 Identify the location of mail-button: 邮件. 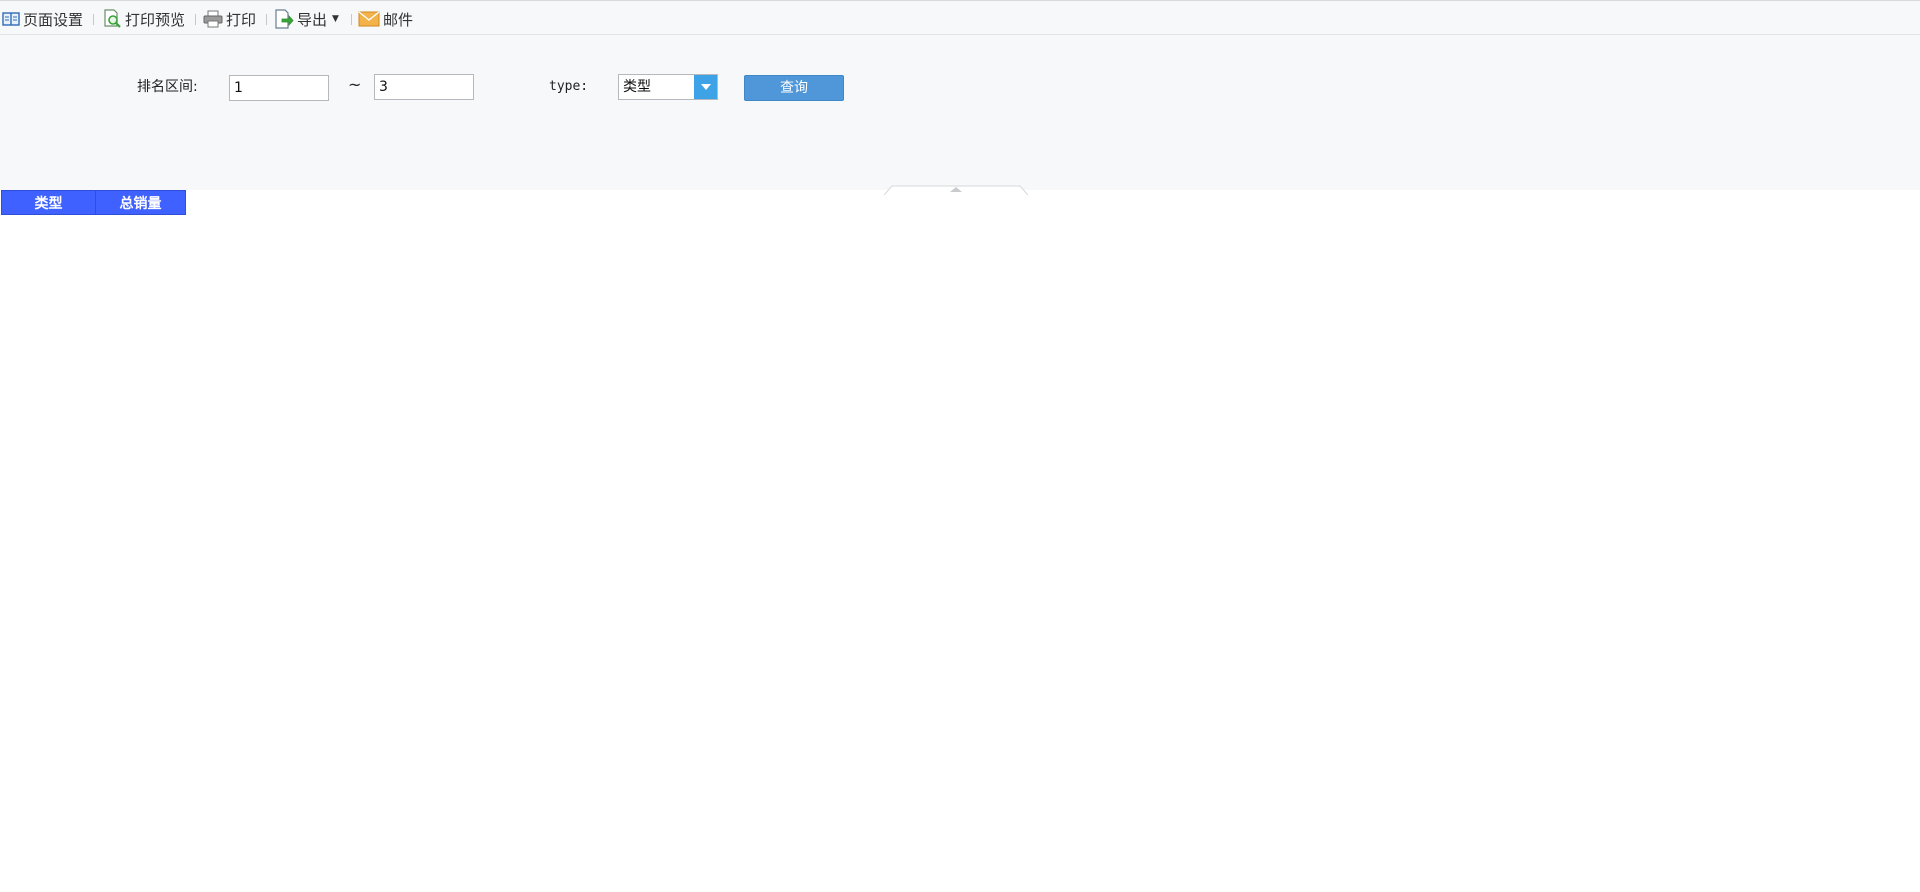
(385, 19).